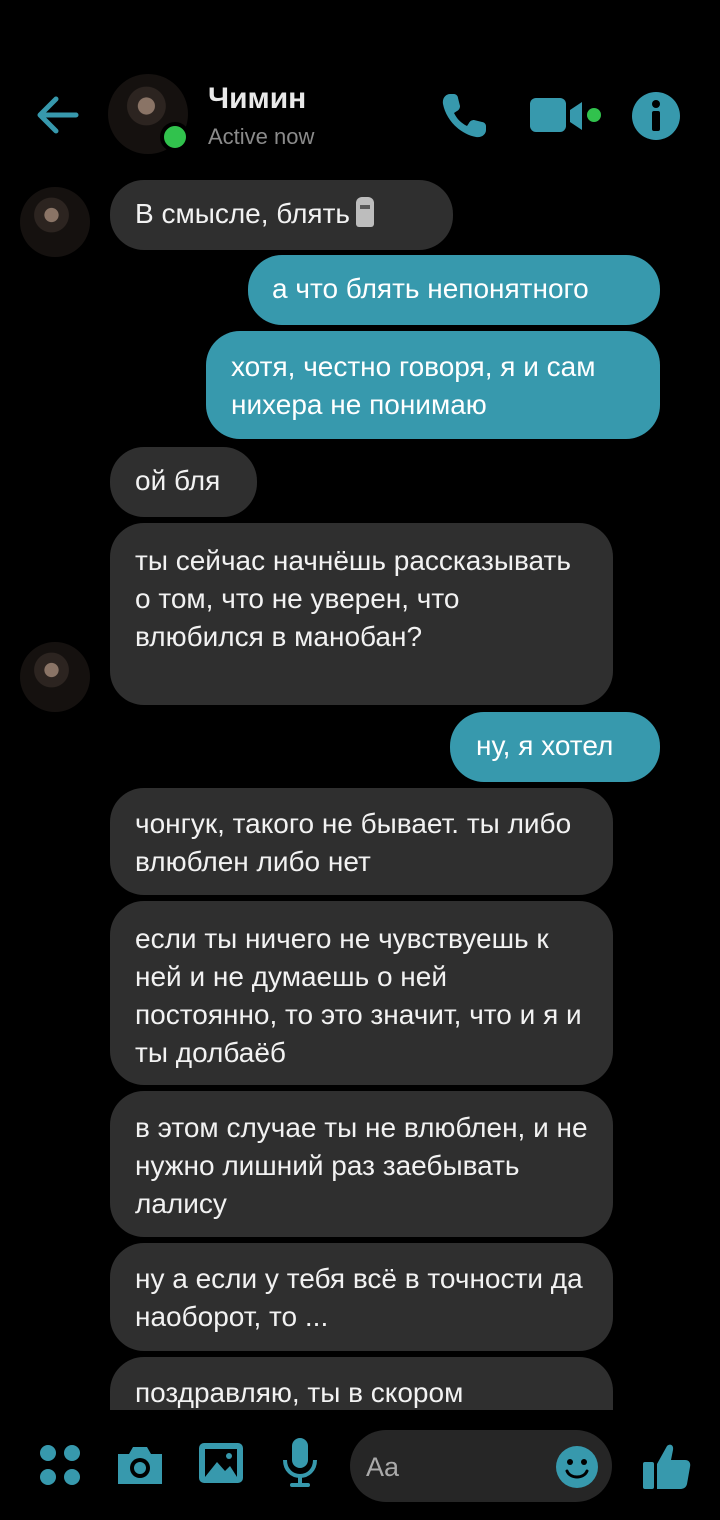 The image size is (720, 1520). Describe the element at coordinates (545, 745) in the screenshot. I see `message-text: ну, я хотел` at that location.